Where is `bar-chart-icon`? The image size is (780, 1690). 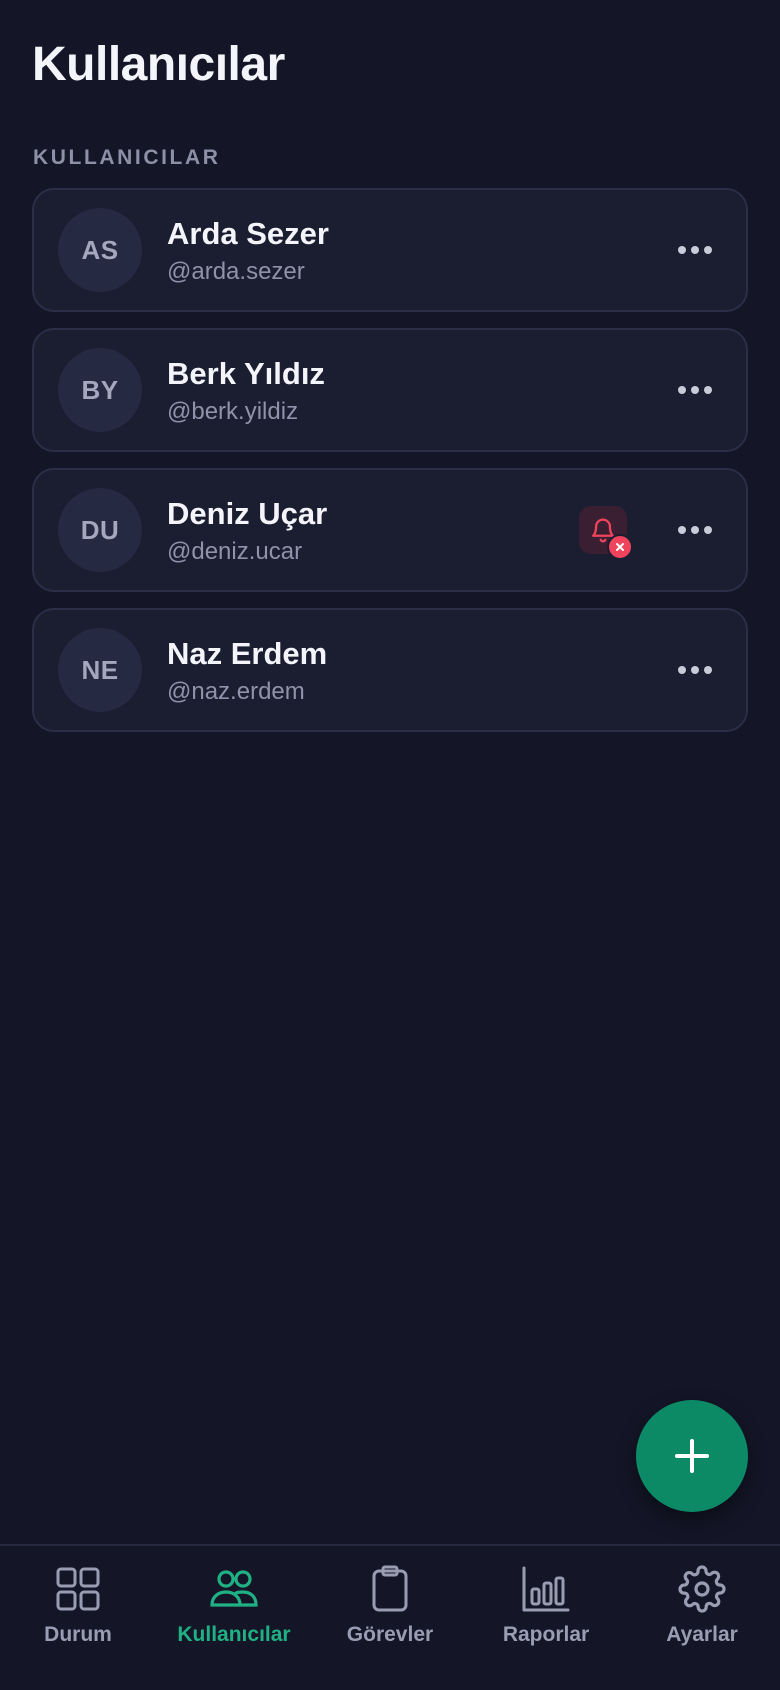
bar-chart-icon is located at coordinates (546, 1589).